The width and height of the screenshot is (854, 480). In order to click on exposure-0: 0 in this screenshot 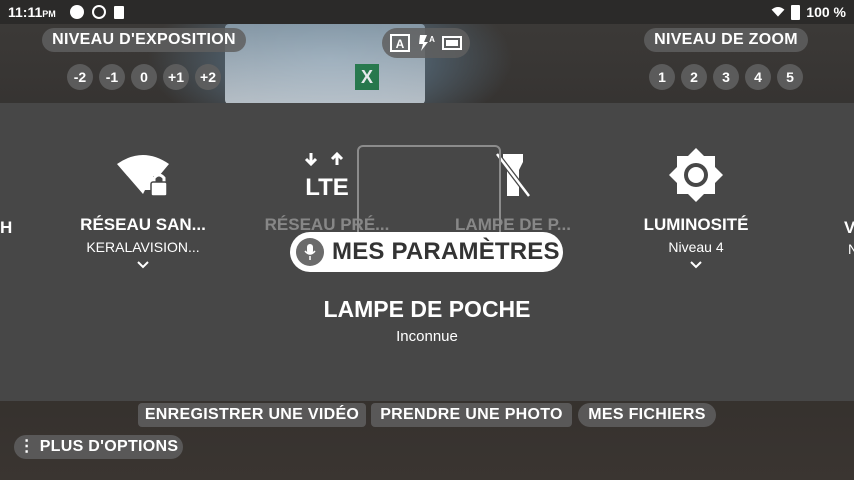, I will do `click(144, 77)`.